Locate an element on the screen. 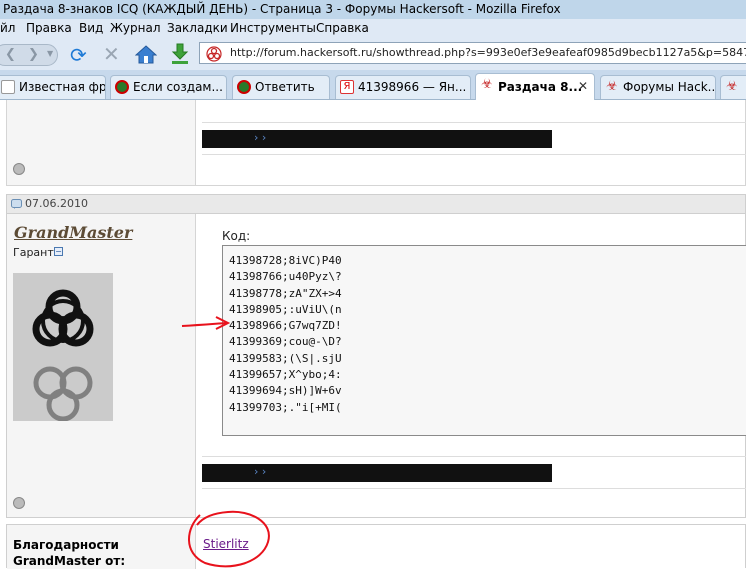  annotation-arrow is located at coordinates (206, 323).